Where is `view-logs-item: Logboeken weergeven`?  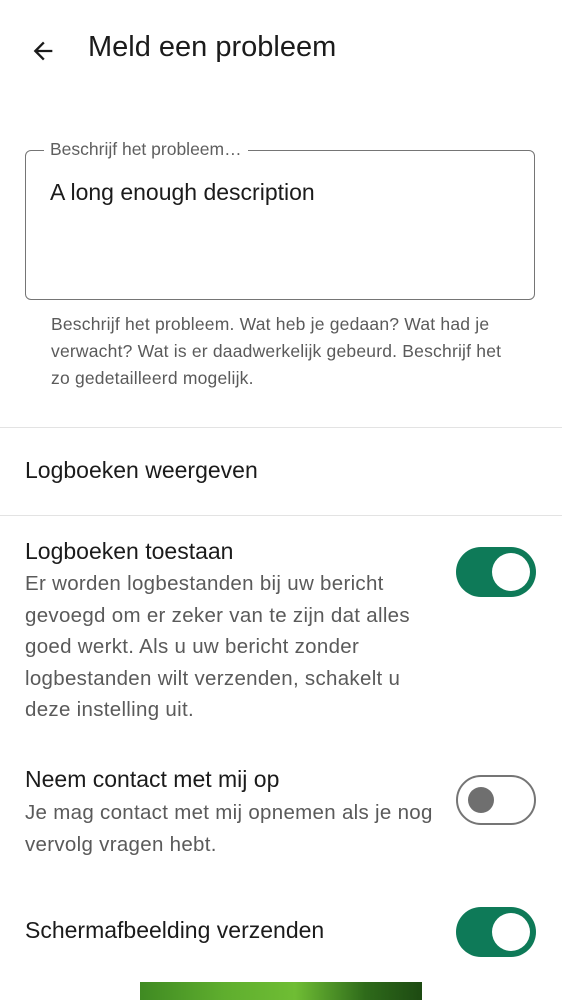 view-logs-item: Logboeken weergeven is located at coordinates (141, 470).